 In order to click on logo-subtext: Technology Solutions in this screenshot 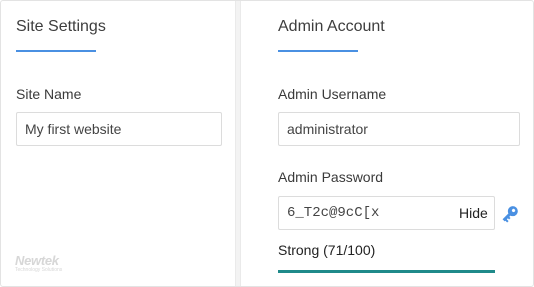, I will do `click(39, 270)`.